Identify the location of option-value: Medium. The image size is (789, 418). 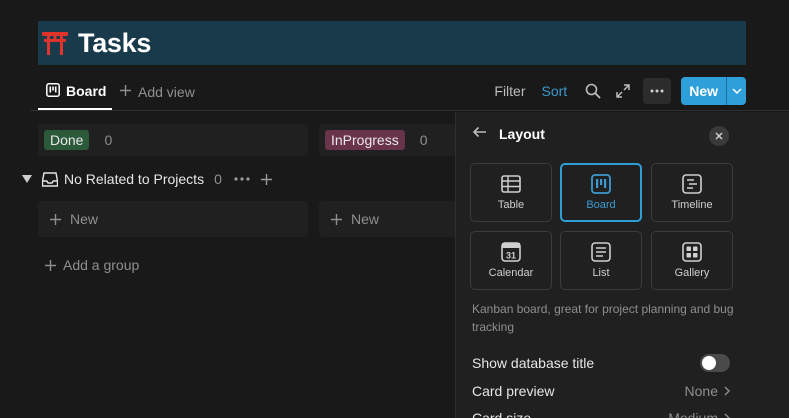
(699, 414).